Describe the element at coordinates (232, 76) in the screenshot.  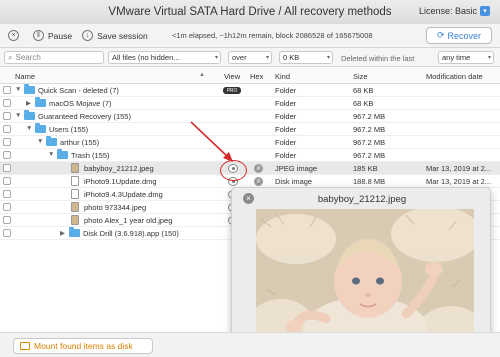
I see `column-view: View` at that location.